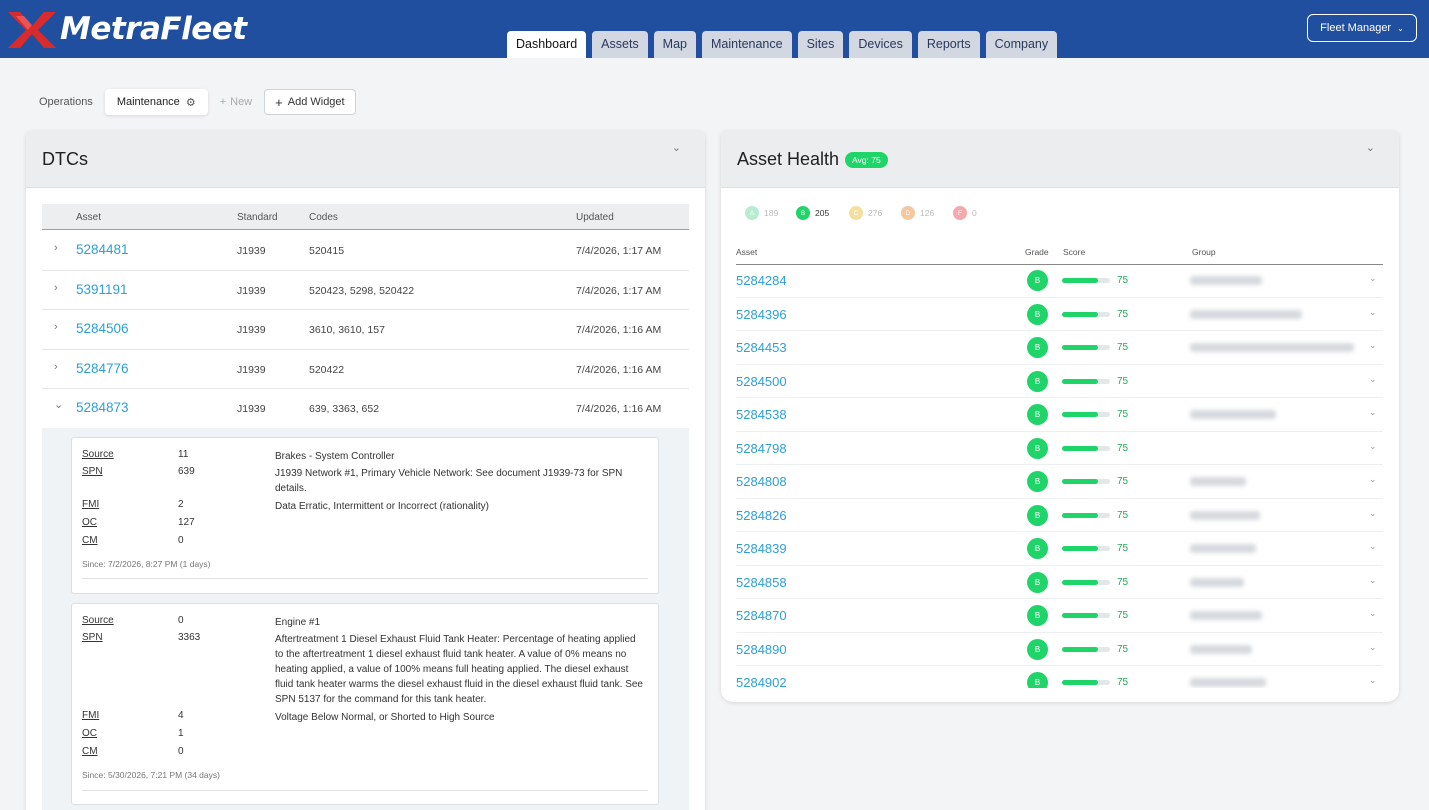 Image resolution: width=1429 pixels, height=810 pixels. I want to click on column-header-codes: Codes, so click(323, 217).